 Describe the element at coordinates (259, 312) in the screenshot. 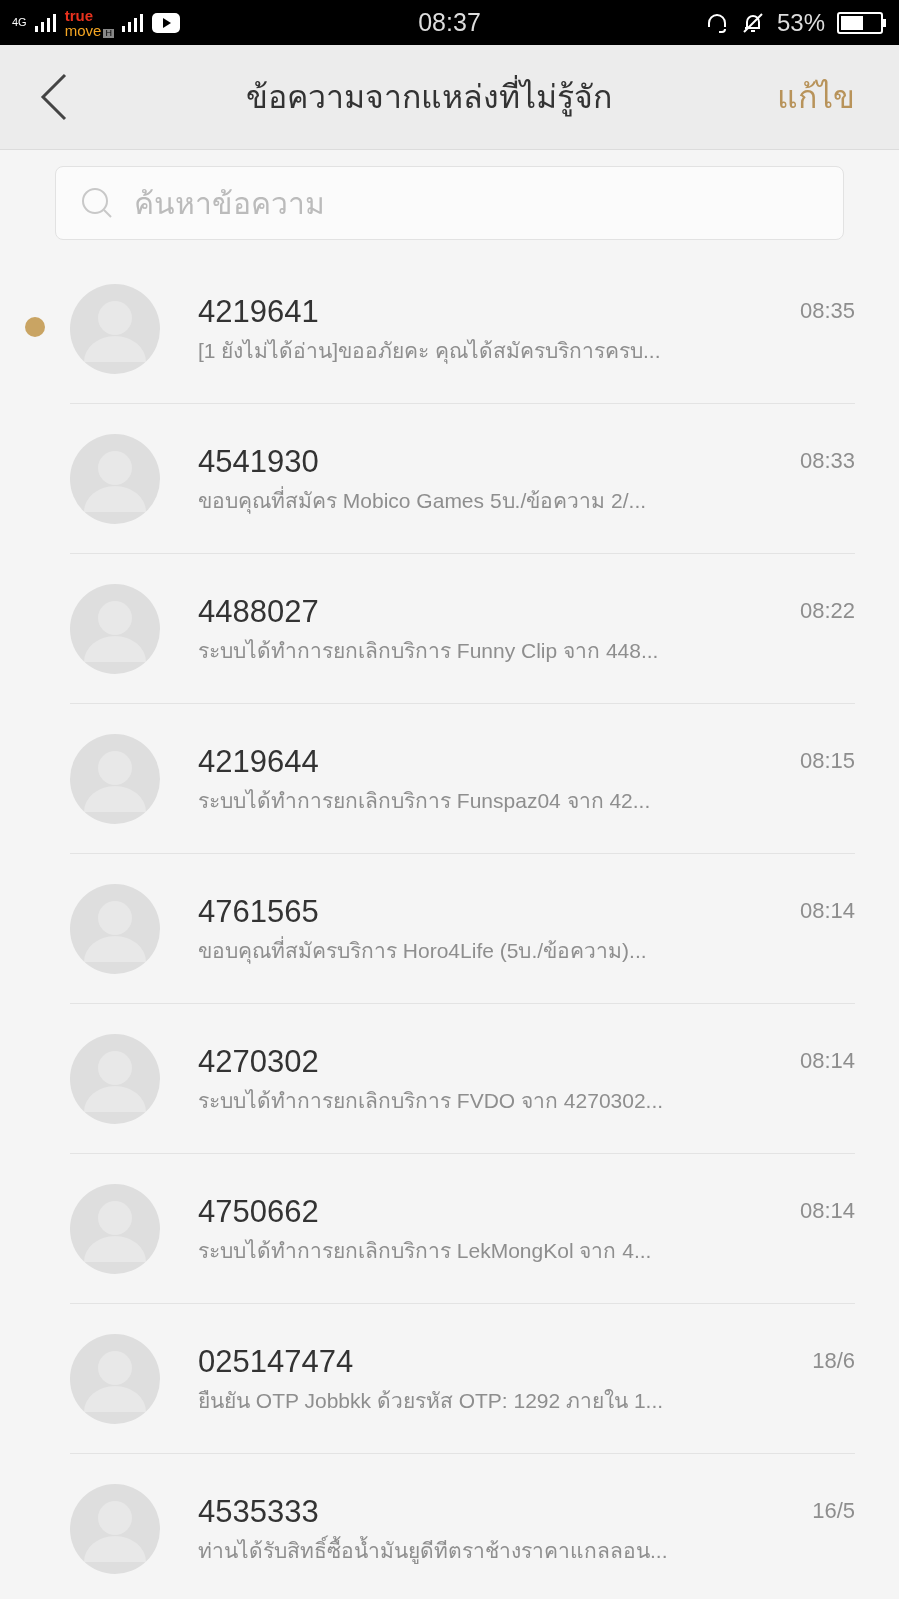

I see `sender-number: 4219641` at that location.